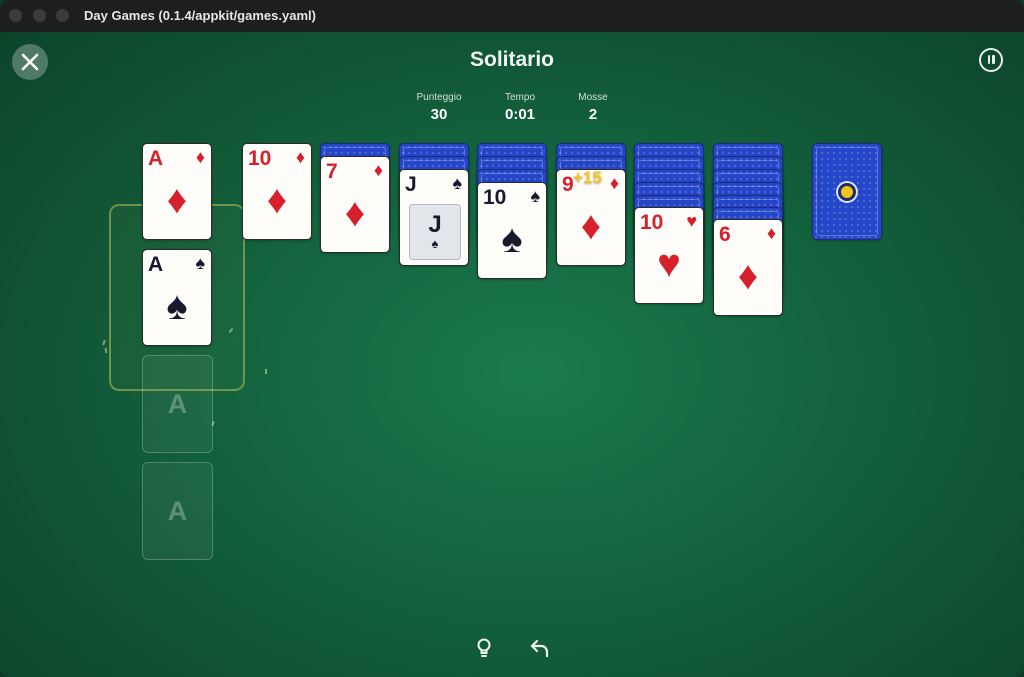 This screenshot has height=677, width=1024. I want to click on tableau-card-1: 10 ♦ ♦, so click(277, 191).